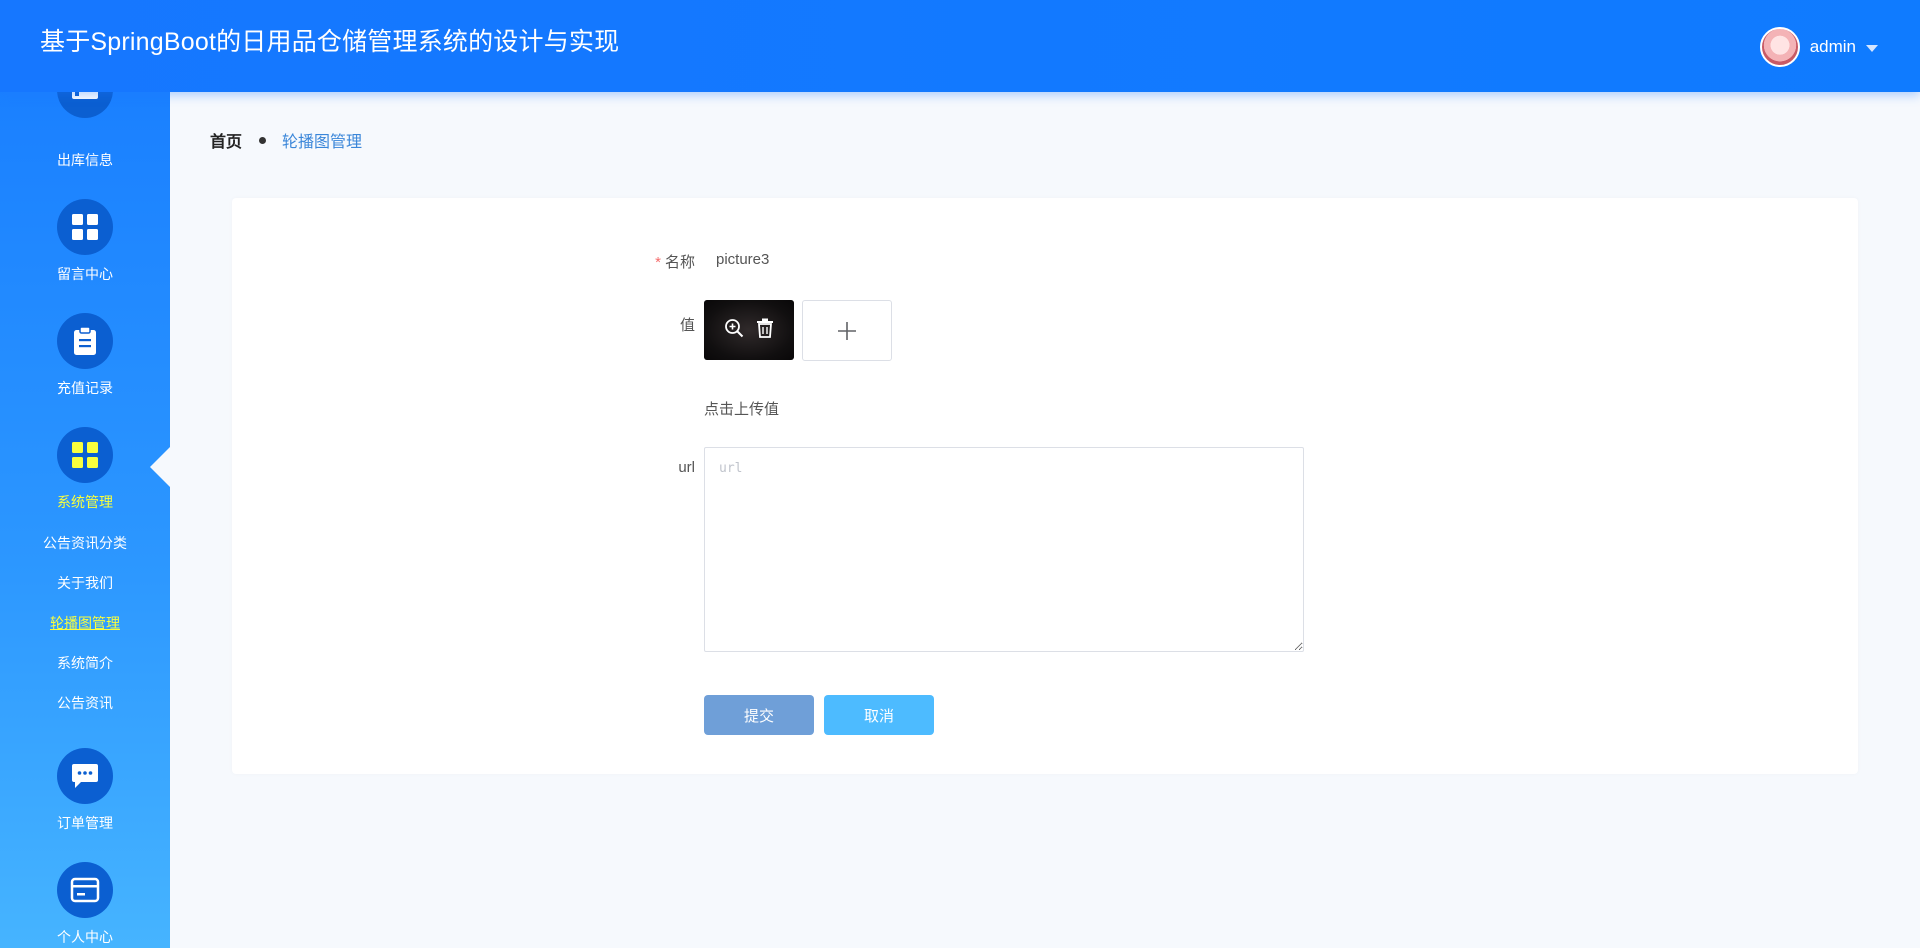 The image size is (1920, 948). Describe the element at coordinates (85, 543) in the screenshot. I see `sidebar-subitem-notice-category: 公告资讯分类` at that location.